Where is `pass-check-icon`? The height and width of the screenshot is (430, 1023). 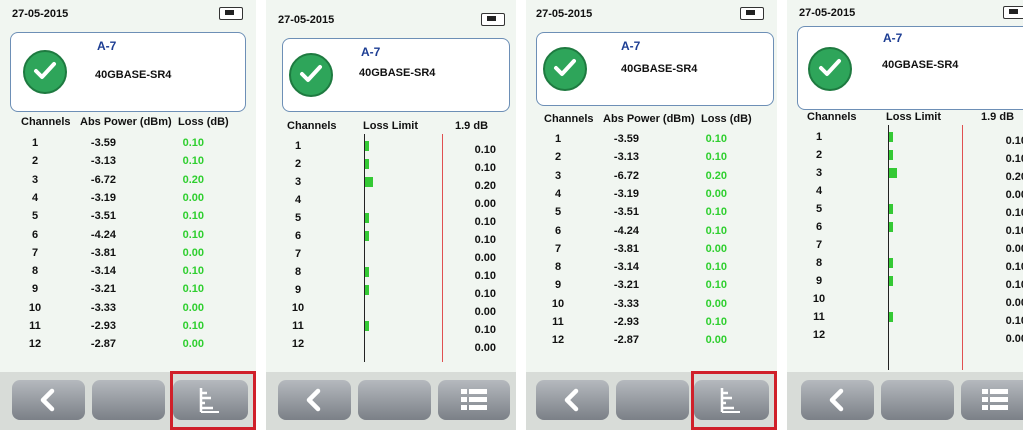 pass-check-icon is located at coordinates (45, 72).